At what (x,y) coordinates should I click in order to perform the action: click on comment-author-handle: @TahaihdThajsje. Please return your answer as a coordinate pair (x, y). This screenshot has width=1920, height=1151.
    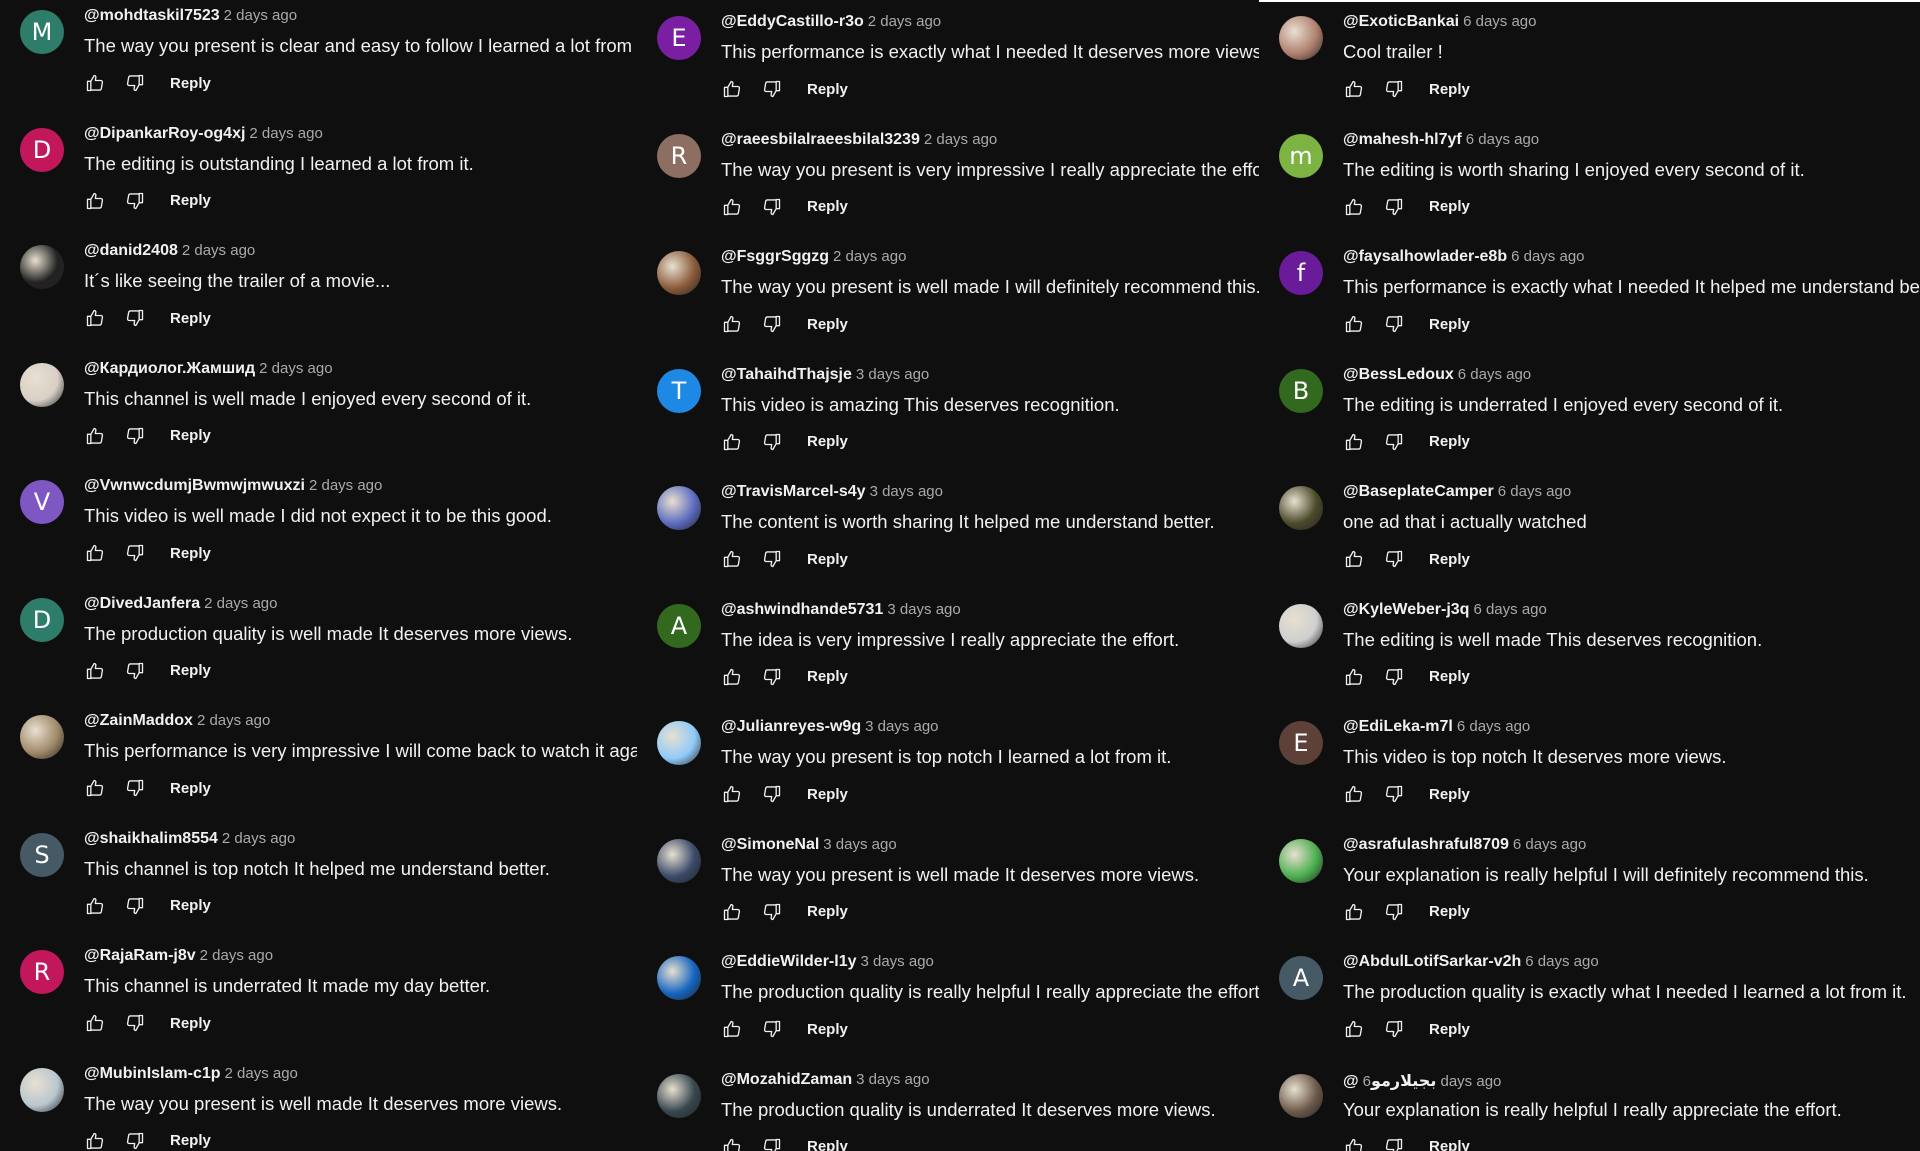
    Looking at the image, I should click on (786, 374).